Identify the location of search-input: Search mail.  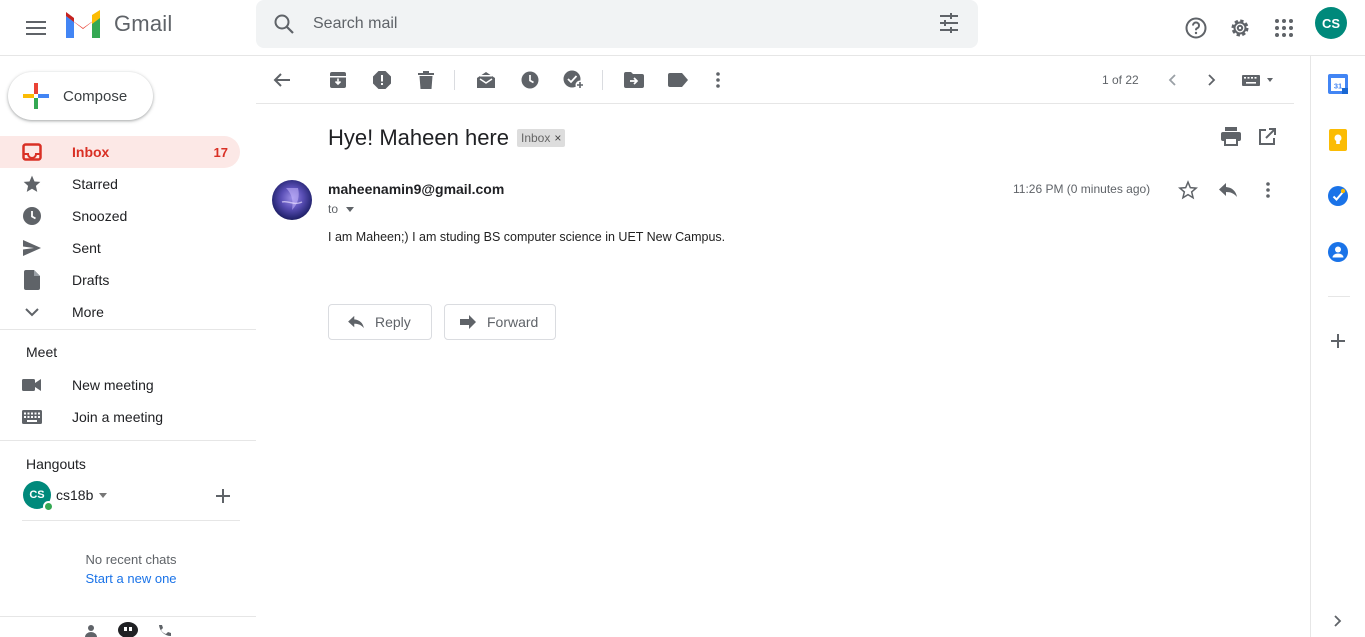
(355, 24).